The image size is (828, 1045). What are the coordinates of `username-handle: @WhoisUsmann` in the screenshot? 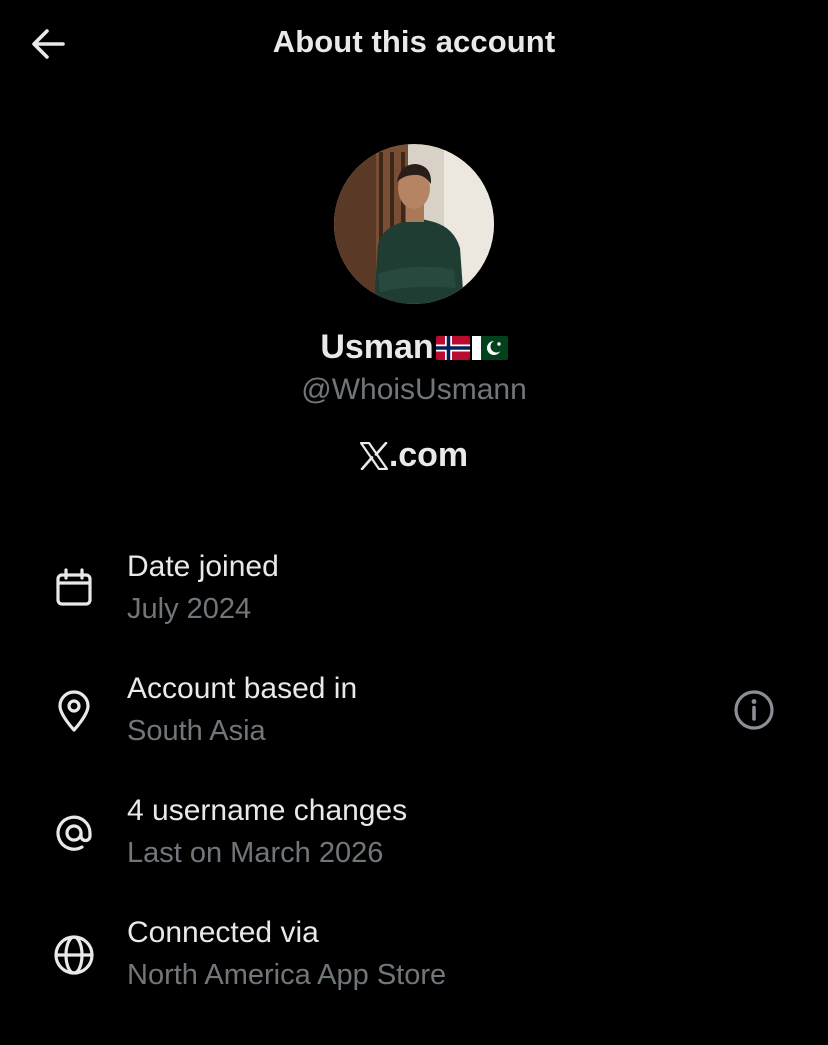 It's located at (414, 389).